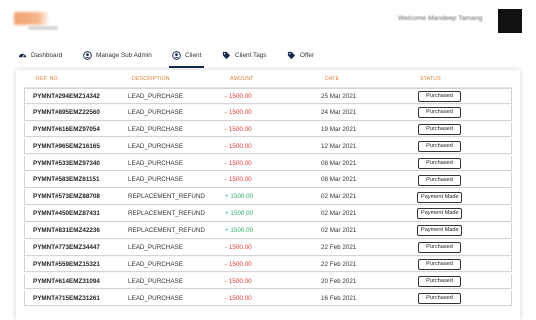 The image size is (536, 320). What do you see at coordinates (510, 21) in the screenshot?
I see `avatar` at bounding box center [510, 21].